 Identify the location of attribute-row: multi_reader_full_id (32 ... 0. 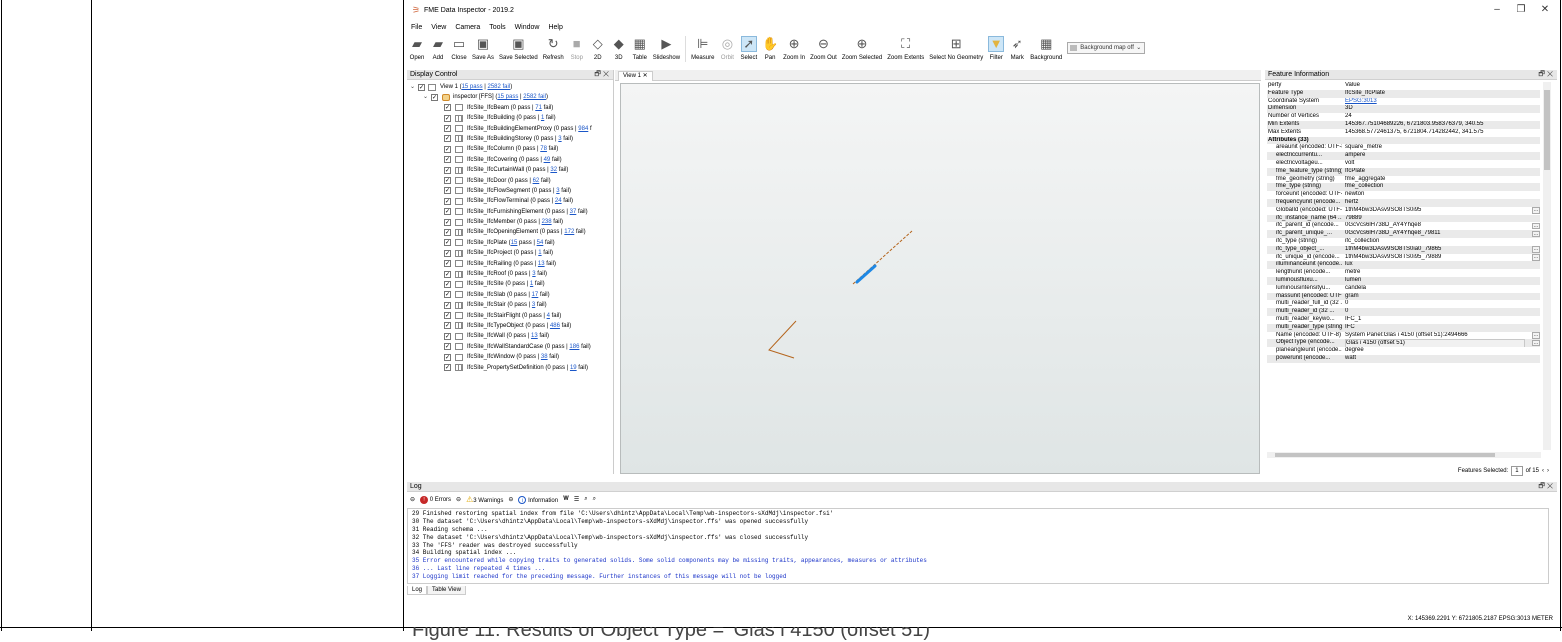
(1403, 304).